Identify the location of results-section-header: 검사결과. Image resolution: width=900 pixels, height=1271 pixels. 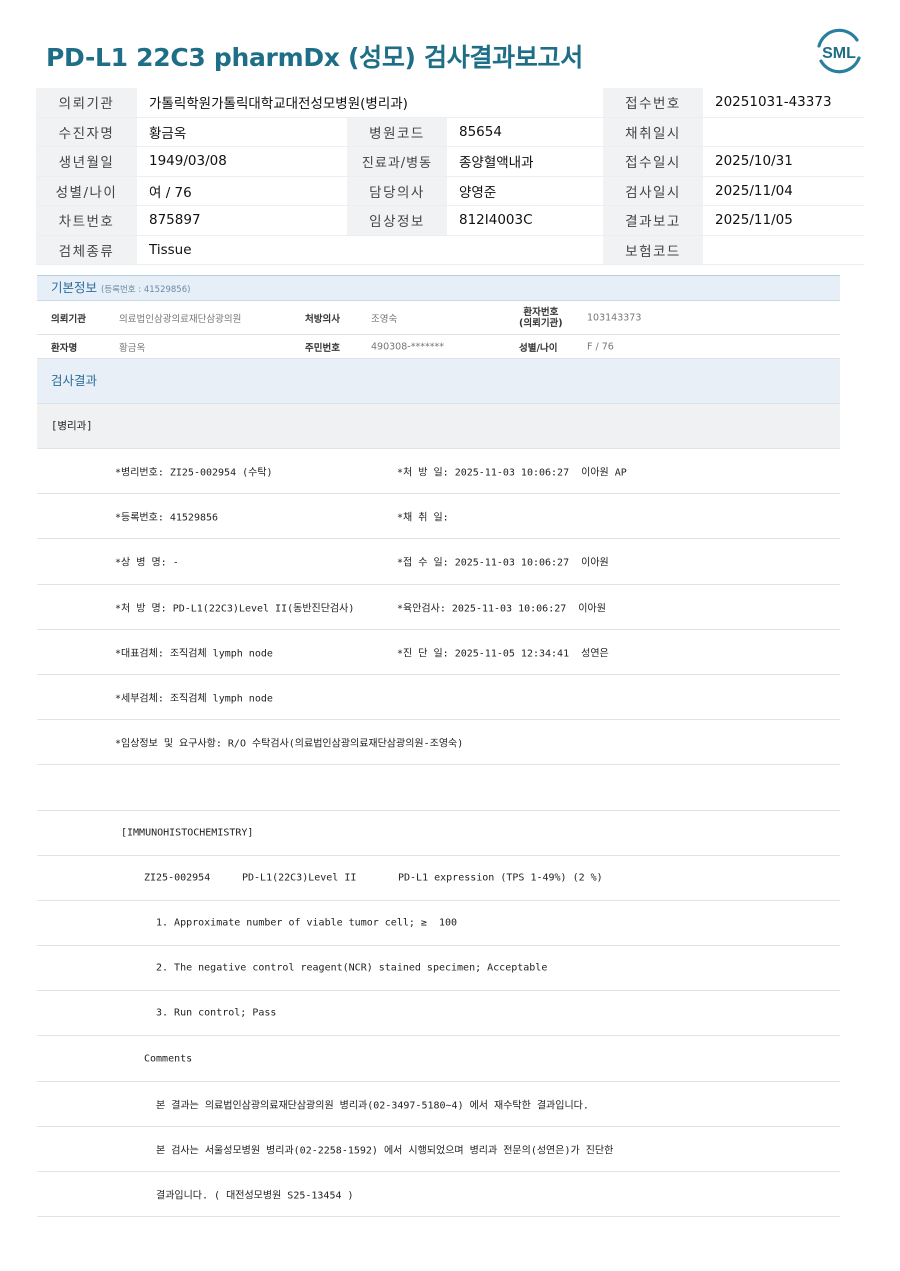
(438, 381).